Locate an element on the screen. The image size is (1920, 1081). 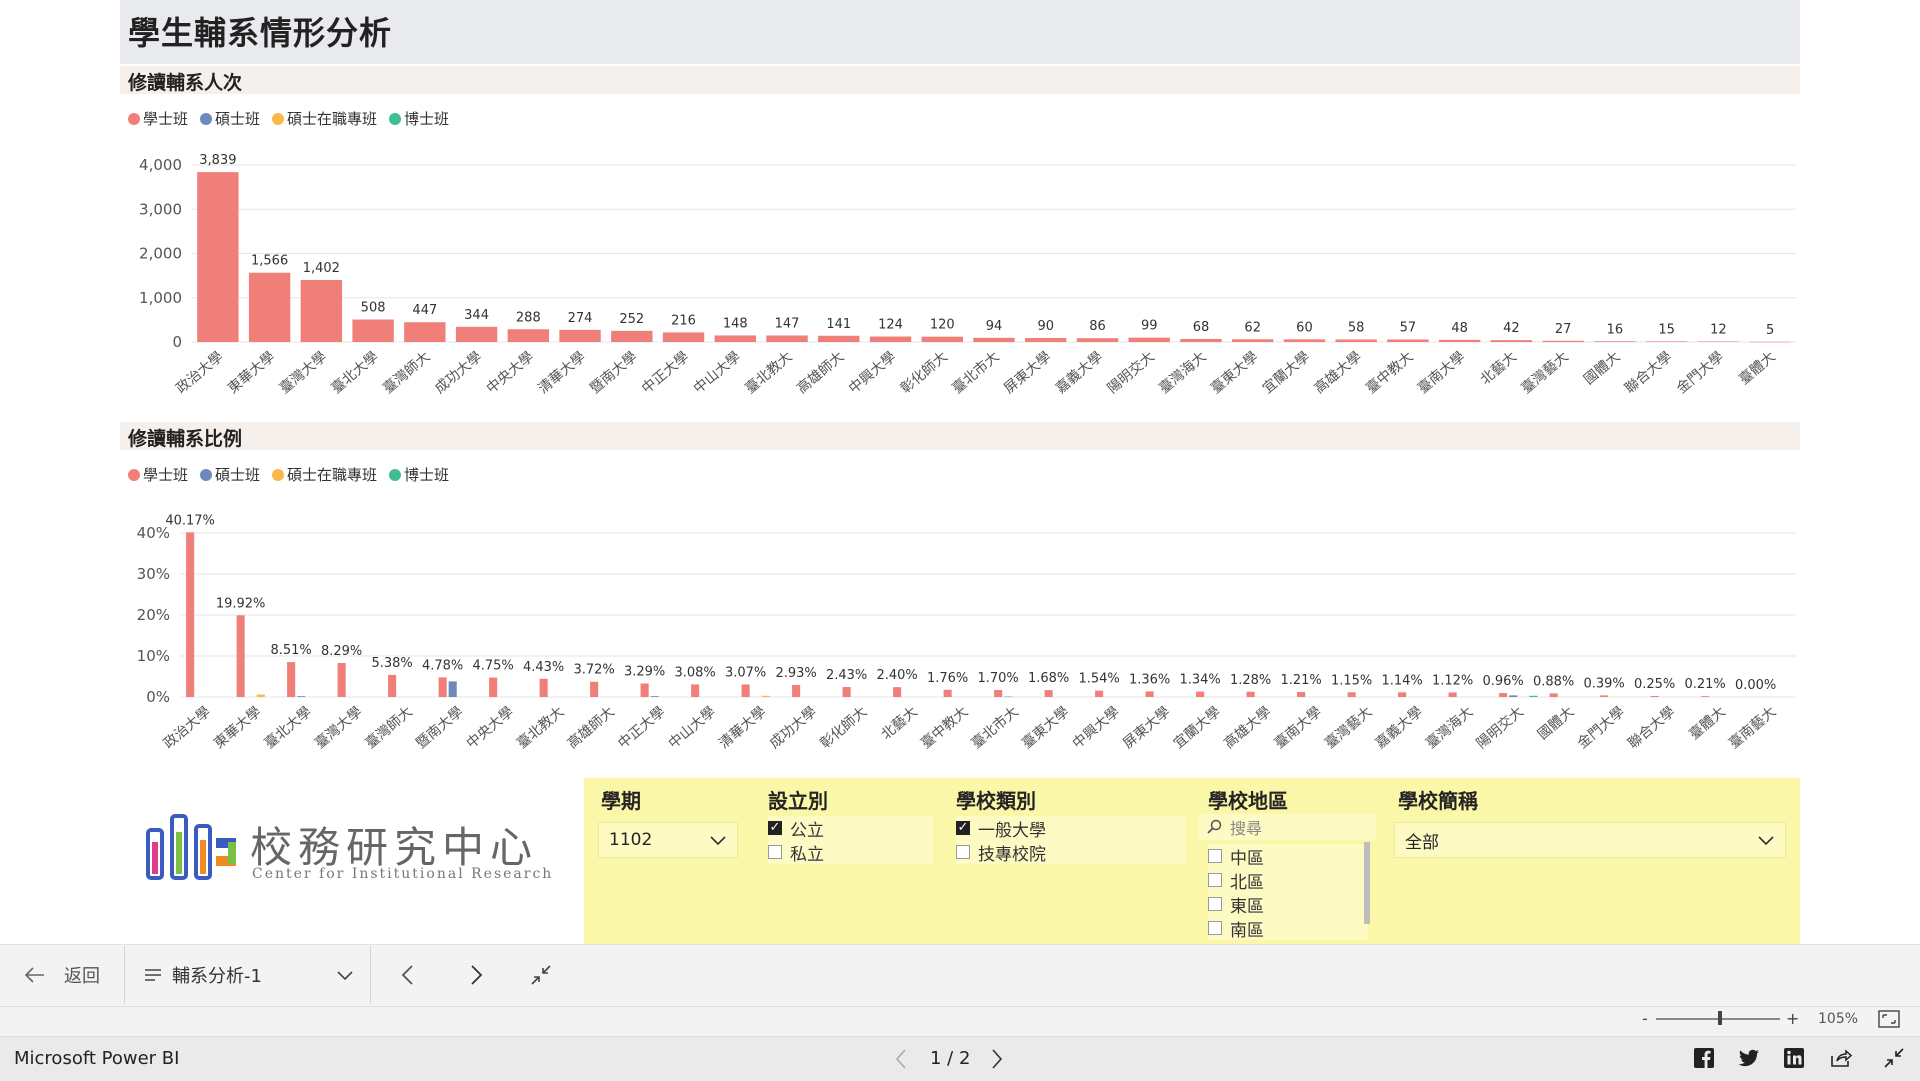
region-scrollbar is located at coordinates (1367, 883).